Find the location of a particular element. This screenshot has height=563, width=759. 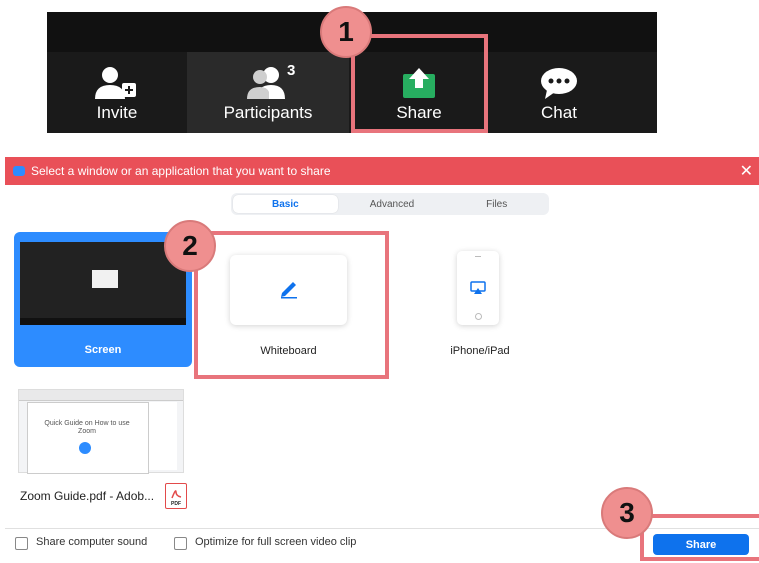

participants-button: 3 Participants is located at coordinates (268, 92).